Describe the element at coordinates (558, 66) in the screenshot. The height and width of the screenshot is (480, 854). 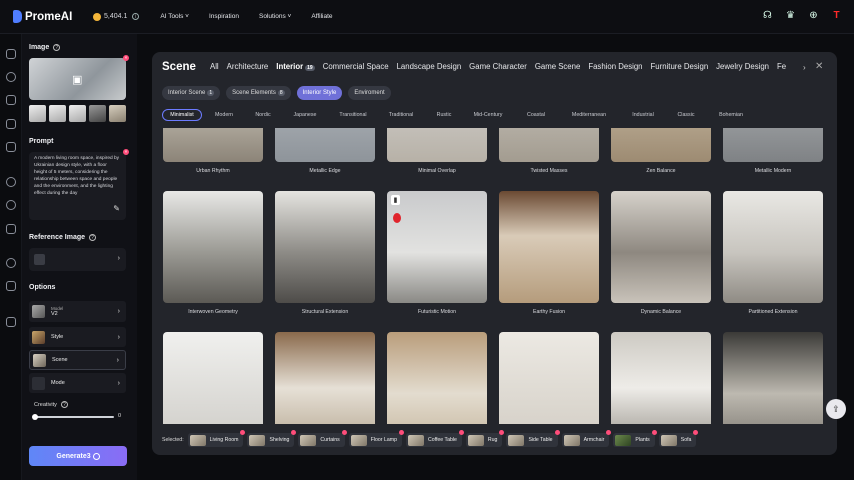
I see `tab-game-scene: Game Scene` at that location.